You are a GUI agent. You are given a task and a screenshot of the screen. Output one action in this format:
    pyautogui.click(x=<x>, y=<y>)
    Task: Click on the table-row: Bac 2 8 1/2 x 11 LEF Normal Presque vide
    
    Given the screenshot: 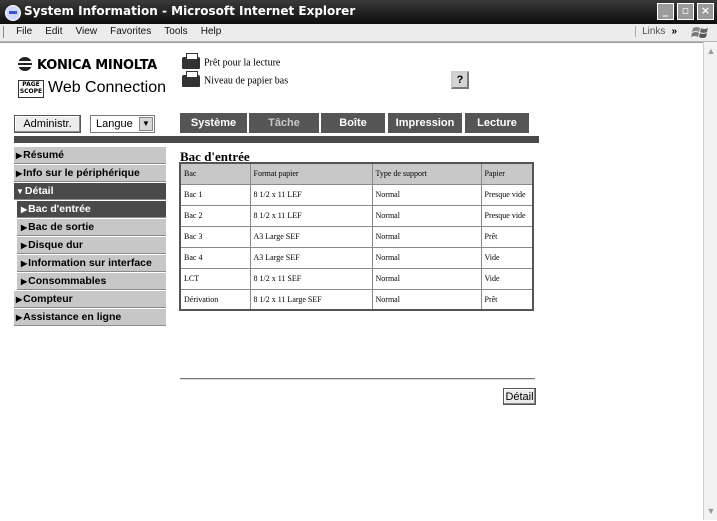 What is the action you would take?
    pyautogui.click(x=356, y=215)
    